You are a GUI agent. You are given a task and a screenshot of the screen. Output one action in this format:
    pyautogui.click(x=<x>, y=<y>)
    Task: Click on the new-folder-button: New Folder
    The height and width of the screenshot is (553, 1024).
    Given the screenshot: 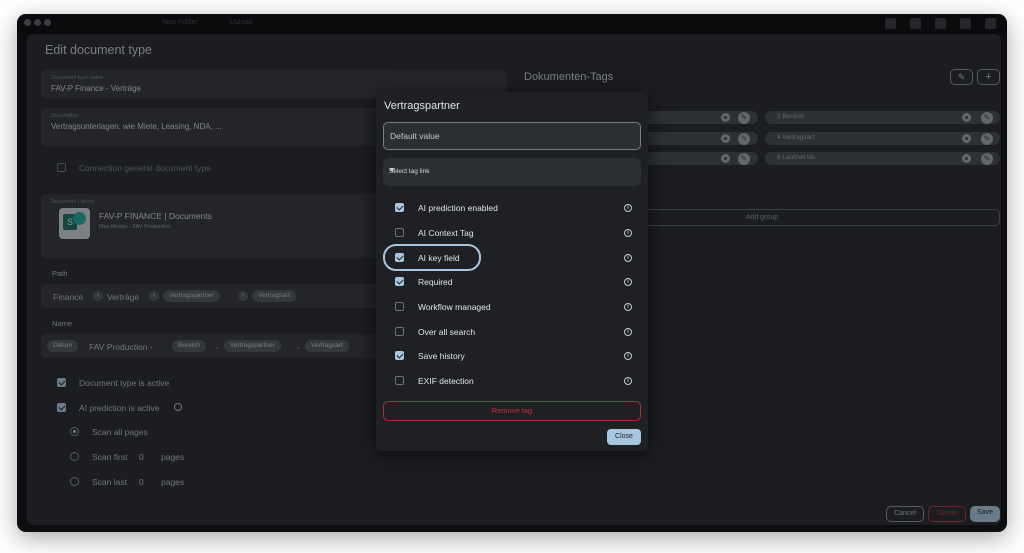 What is the action you would take?
    pyautogui.click(x=180, y=22)
    